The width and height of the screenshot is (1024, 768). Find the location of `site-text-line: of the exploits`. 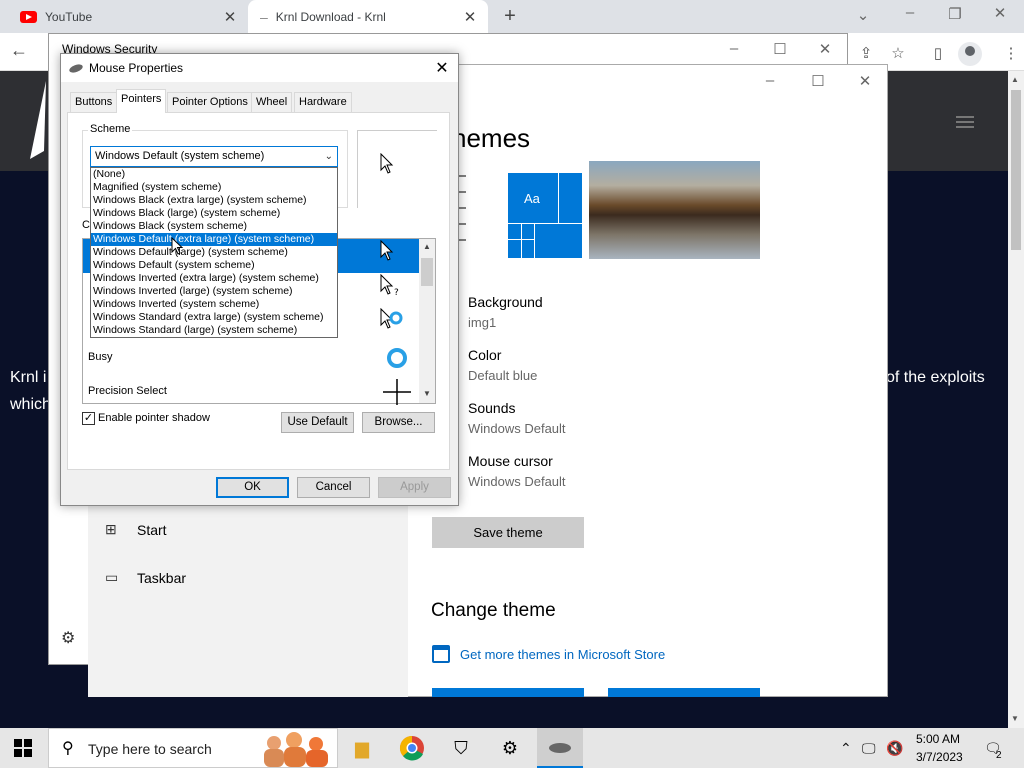

site-text-line: of the exploits is located at coordinates (935, 377).